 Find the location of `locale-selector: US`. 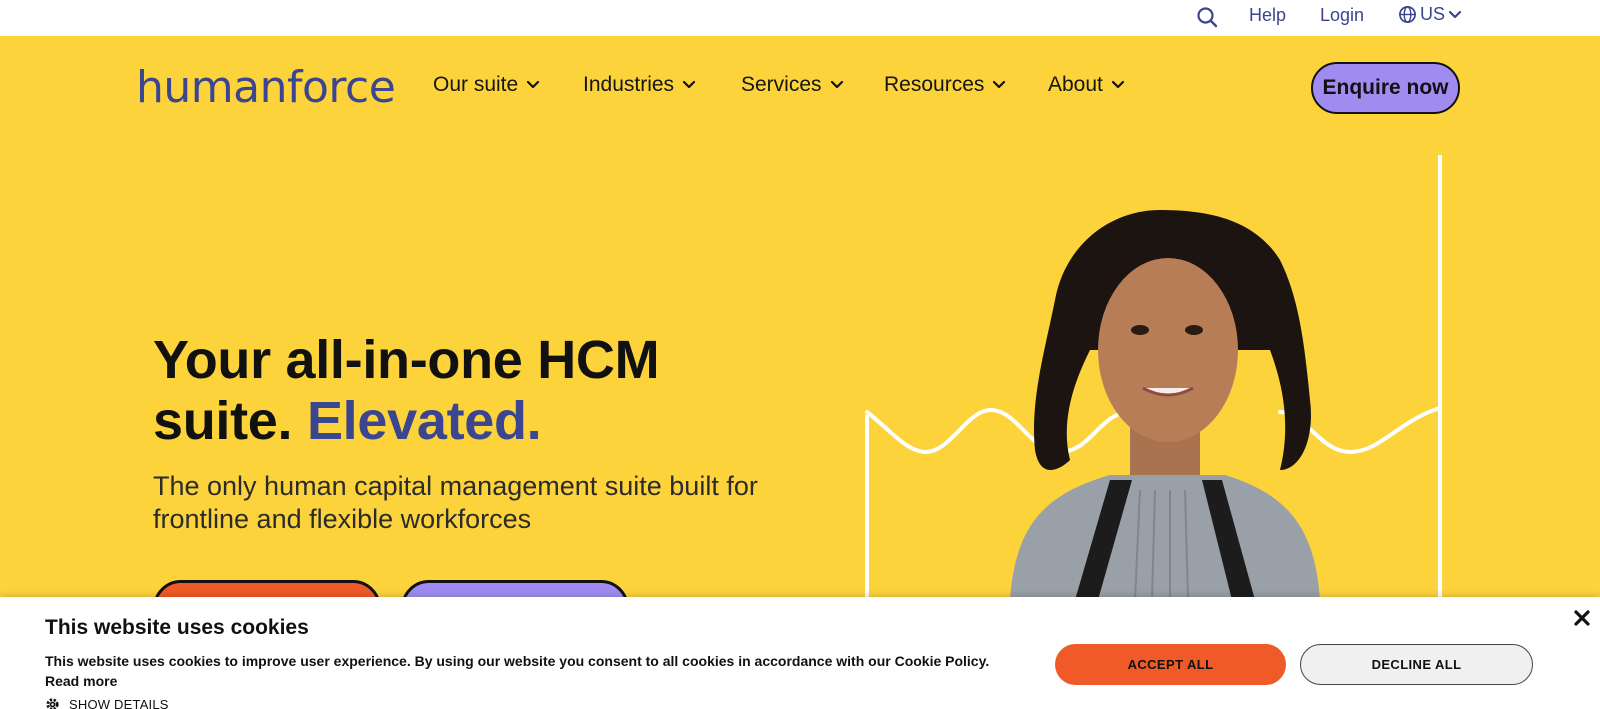

locale-selector: US is located at coordinates (1430, 14).